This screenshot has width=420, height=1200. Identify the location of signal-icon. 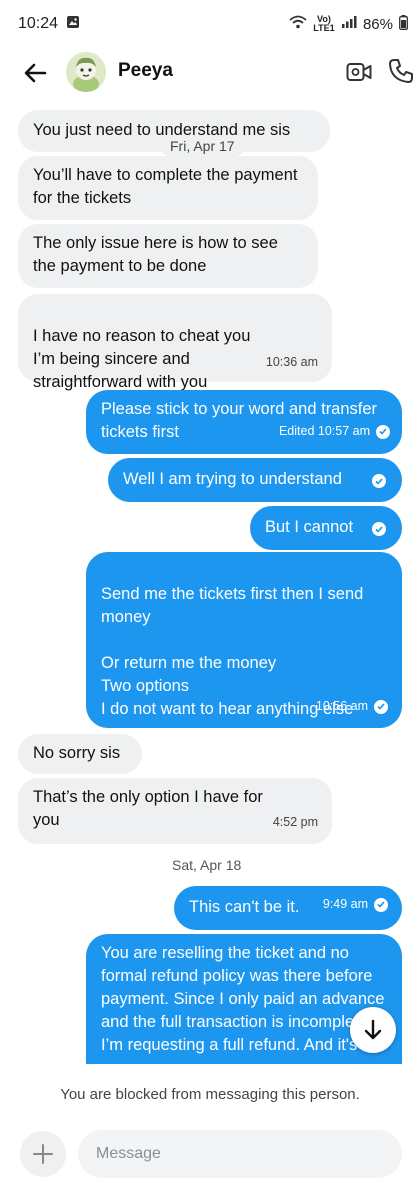
(349, 24).